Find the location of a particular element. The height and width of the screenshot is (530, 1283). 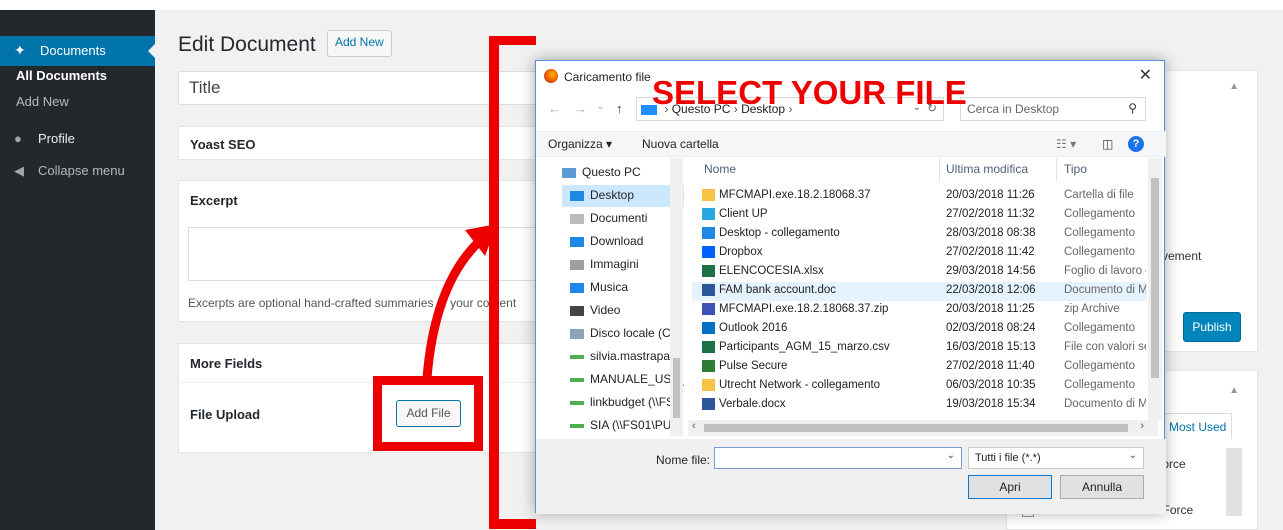

nav-item-music: Musica is located at coordinates (623, 288).